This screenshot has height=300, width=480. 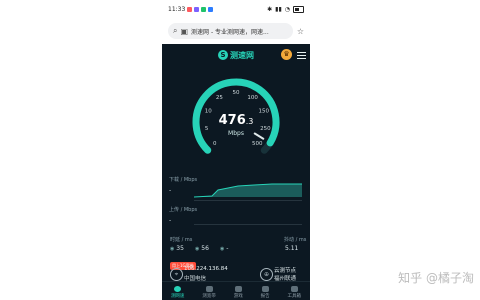 I want to click on gauge-tick-label: 25, so click(x=219, y=98).